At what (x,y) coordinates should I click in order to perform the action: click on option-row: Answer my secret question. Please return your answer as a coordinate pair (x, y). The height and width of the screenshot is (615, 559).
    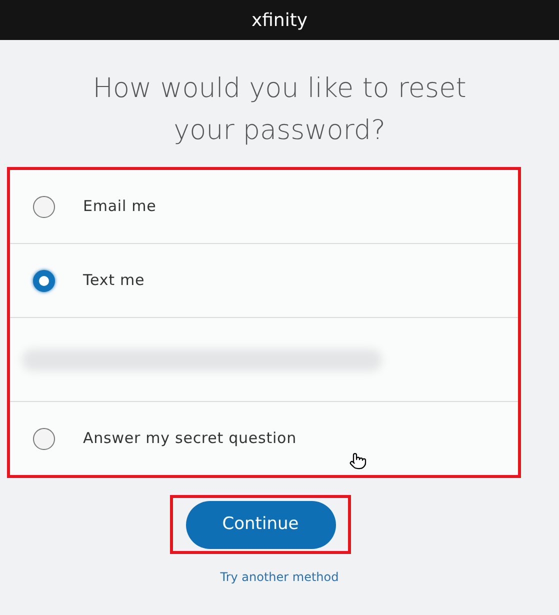
    Looking at the image, I should click on (264, 438).